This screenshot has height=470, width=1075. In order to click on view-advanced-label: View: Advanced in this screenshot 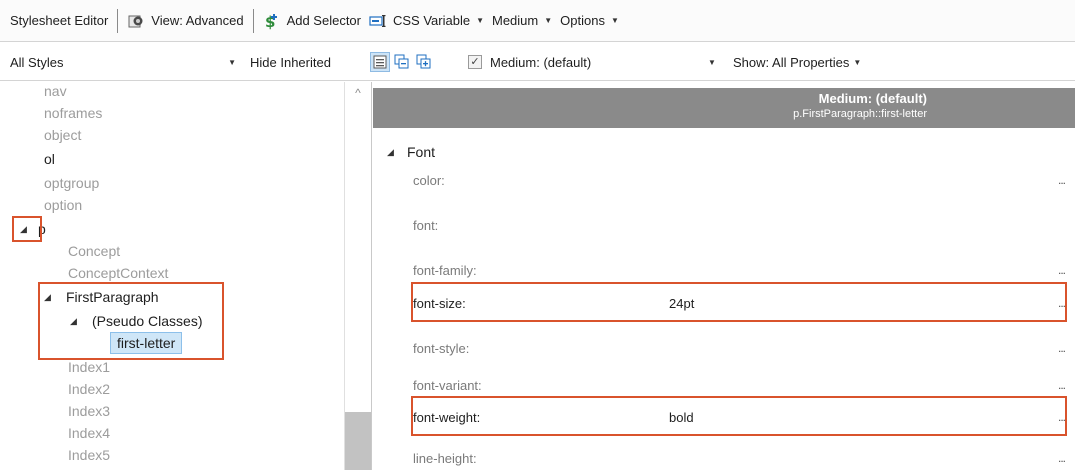, I will do `click(197, 20)`.